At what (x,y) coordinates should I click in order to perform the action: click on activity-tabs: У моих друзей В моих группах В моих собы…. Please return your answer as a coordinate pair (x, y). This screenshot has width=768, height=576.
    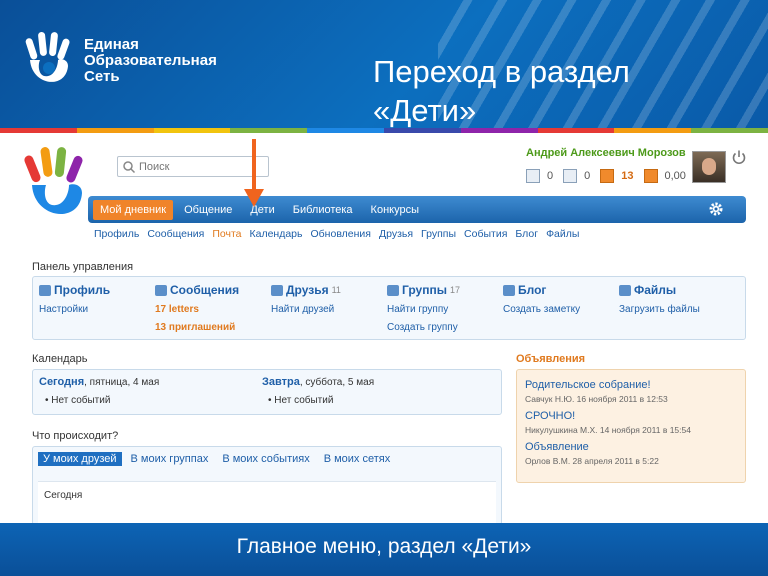
    Looking at the image, I should click on (218, 459).